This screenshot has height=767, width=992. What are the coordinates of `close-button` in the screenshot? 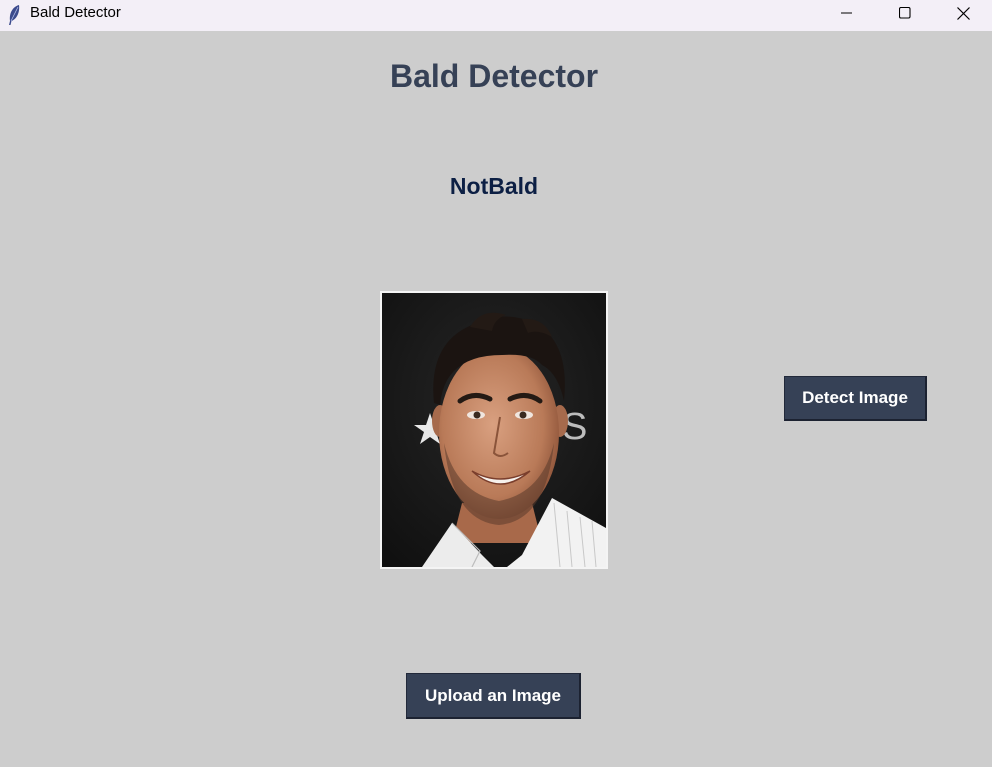 It's located at (963, 13).